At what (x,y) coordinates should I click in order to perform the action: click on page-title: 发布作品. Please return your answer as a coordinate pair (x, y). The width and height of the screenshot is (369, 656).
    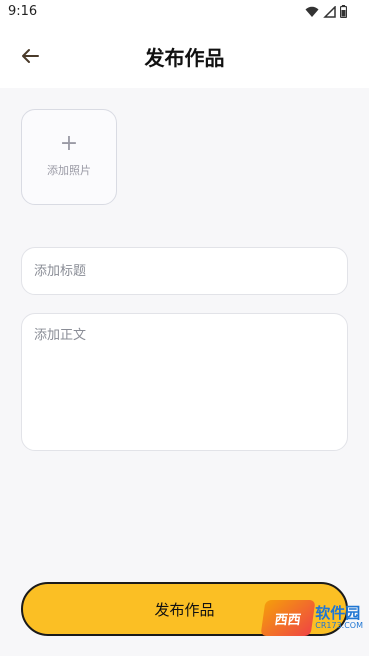
    Looking at the image, I should click on (184, 58).